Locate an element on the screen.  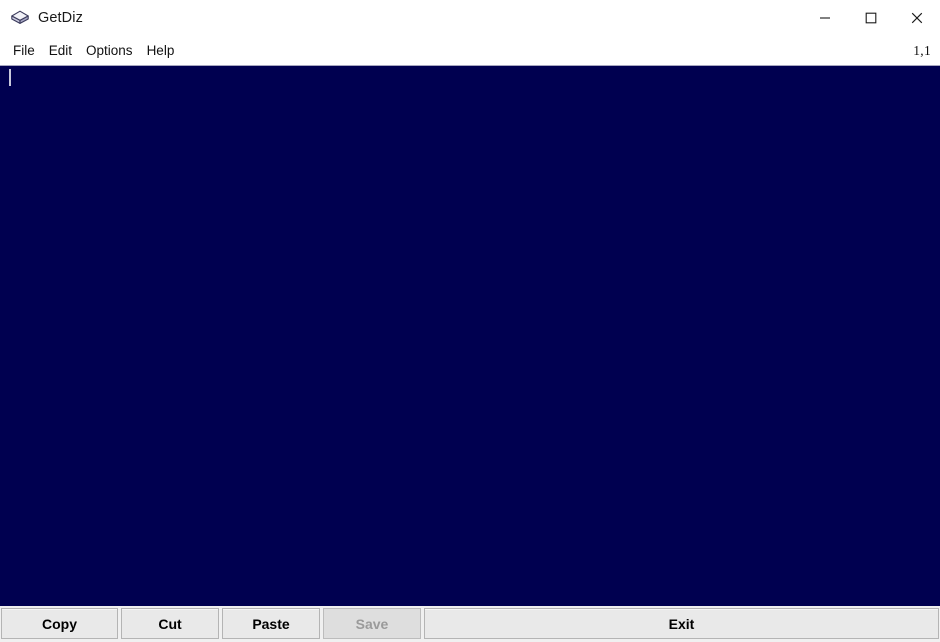
minimize-button is located at coordinates (825, 18).